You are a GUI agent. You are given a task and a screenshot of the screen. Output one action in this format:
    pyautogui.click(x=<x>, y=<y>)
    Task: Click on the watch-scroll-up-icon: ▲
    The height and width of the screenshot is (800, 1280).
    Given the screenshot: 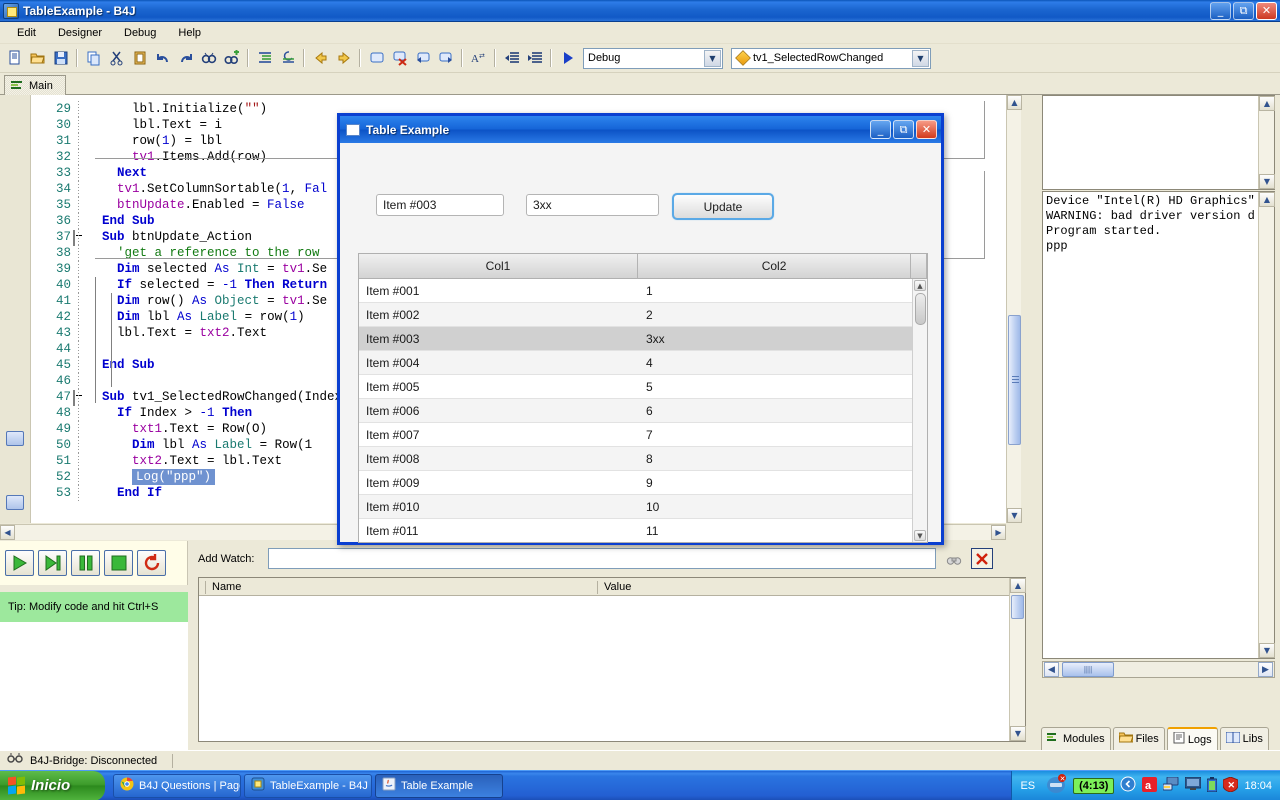 What is the action you would take?
    pyautogui.click(x=1018, y=585)
    